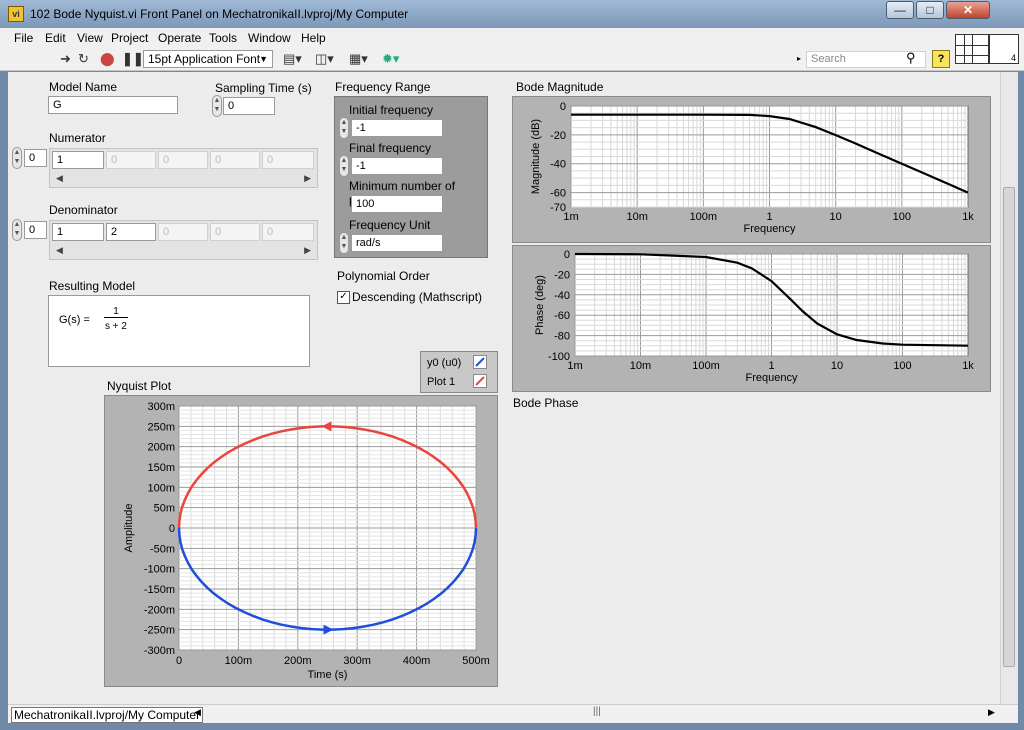  What do you see at coordinates (159, 631) in the screenshot?
I see `y-tick-label: -250m` at bounding box center [159, 631].